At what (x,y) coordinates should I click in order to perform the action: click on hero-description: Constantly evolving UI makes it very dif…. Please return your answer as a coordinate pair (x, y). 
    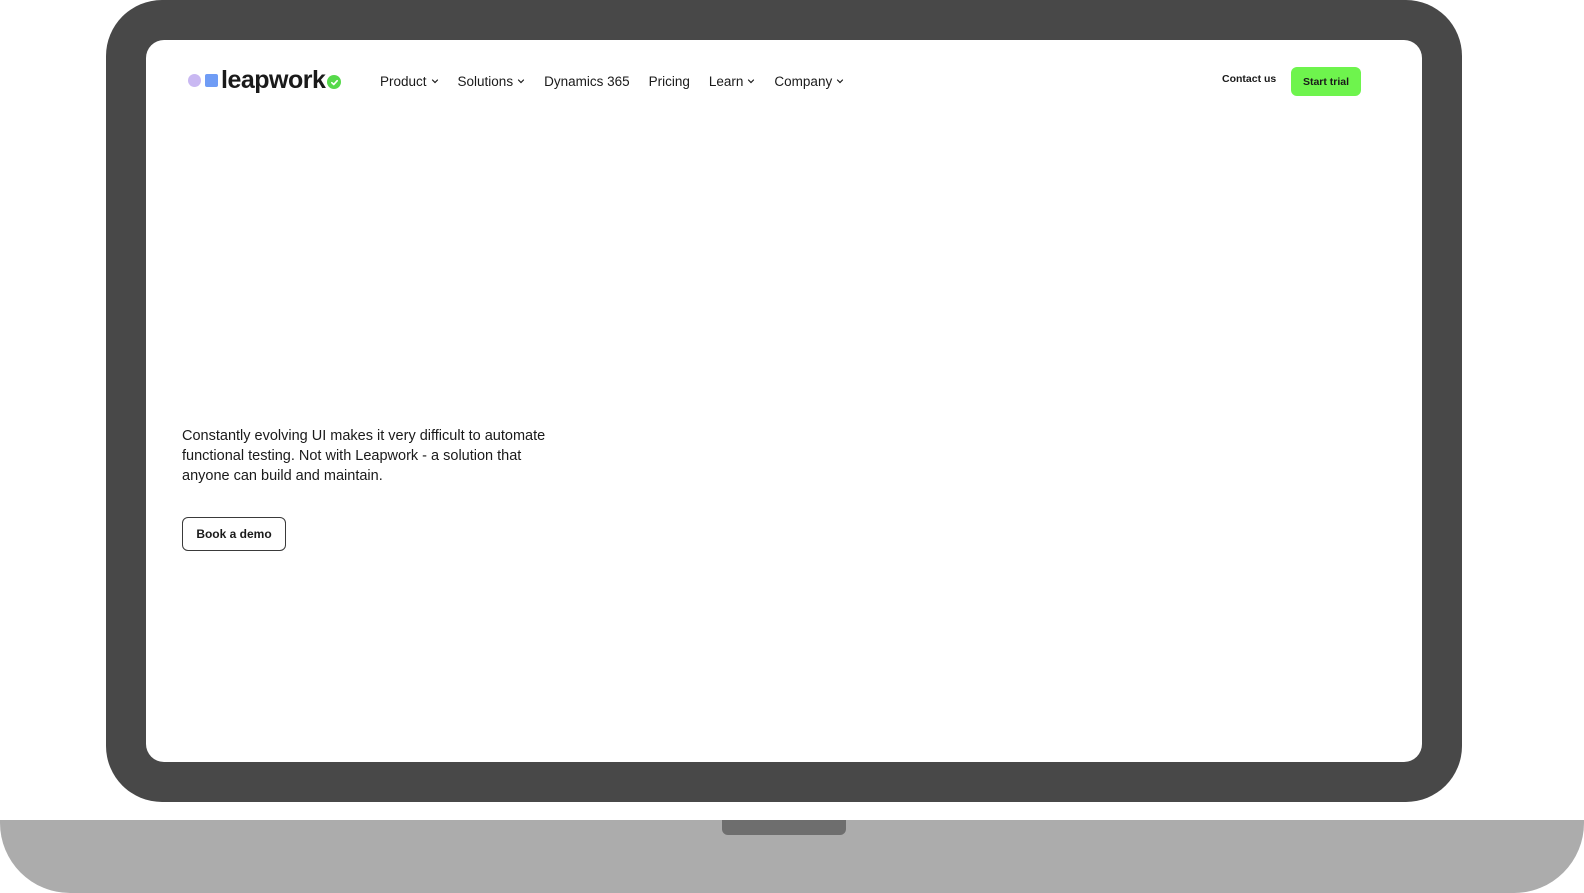
    Looking at the image, I should click on (364, 456).